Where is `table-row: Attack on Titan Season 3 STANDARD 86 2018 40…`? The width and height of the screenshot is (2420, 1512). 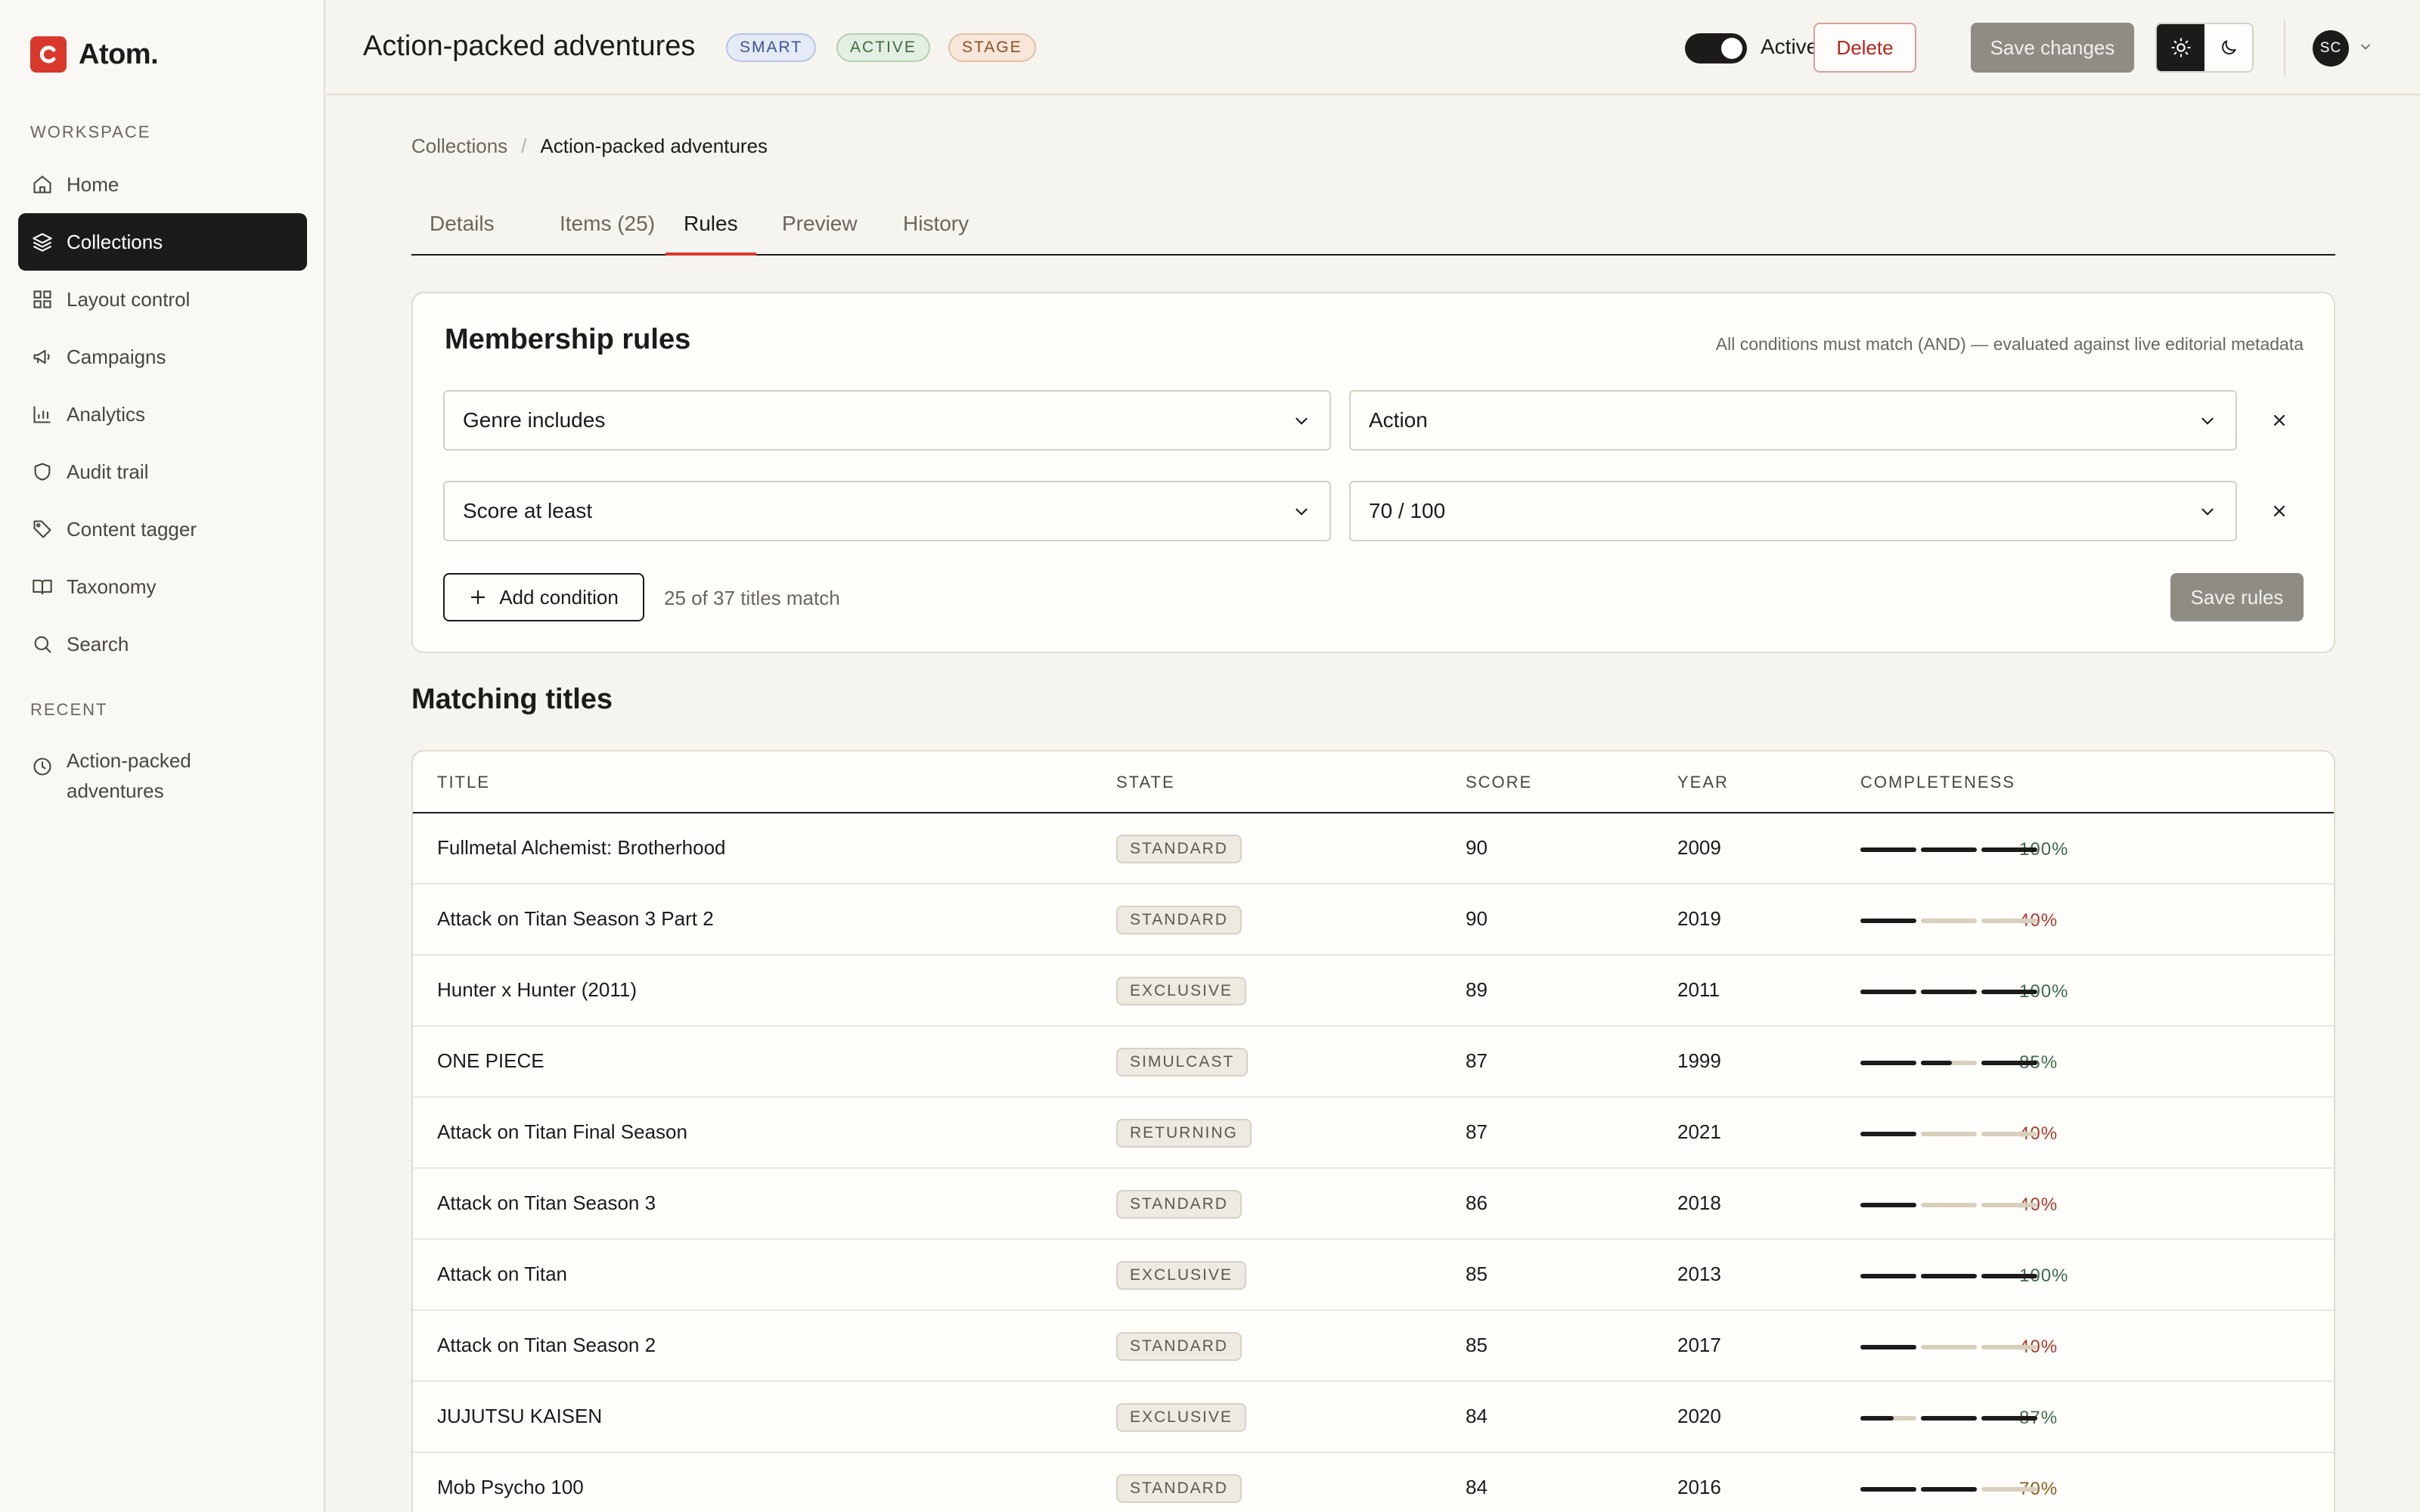 table-row: Attack on Titan Season 3 STANDARD 86 2018 40… is located at coordinates (1373, 1204).